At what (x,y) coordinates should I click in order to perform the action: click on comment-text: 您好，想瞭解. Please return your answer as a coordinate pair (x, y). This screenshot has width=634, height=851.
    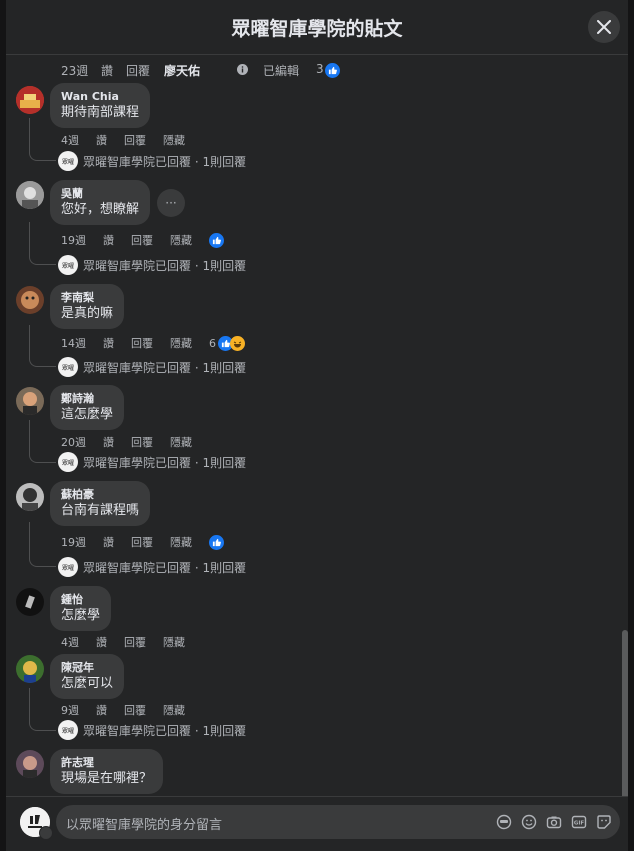
    Looking at the image, I should click on (100, 209).